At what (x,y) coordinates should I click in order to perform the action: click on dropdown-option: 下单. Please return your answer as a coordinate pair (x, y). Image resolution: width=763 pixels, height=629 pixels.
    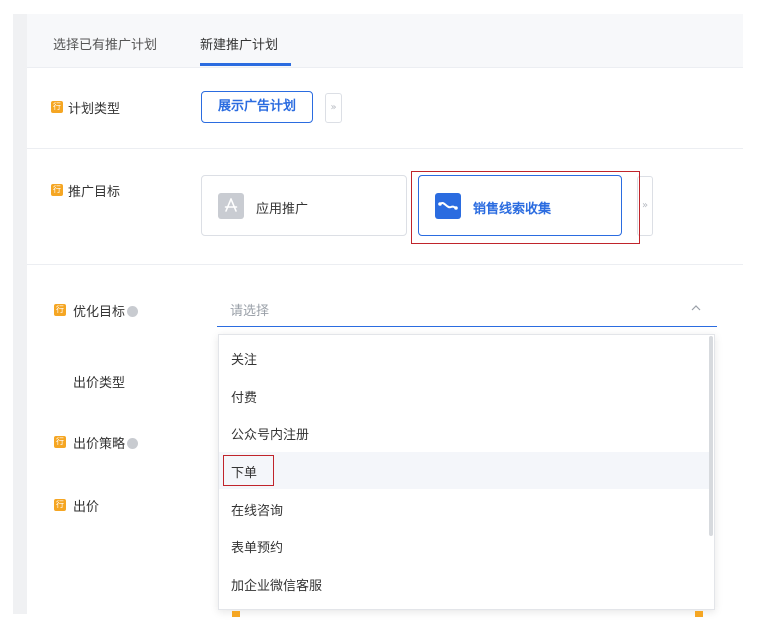
    Looking at the image, I should click on (464, 470).